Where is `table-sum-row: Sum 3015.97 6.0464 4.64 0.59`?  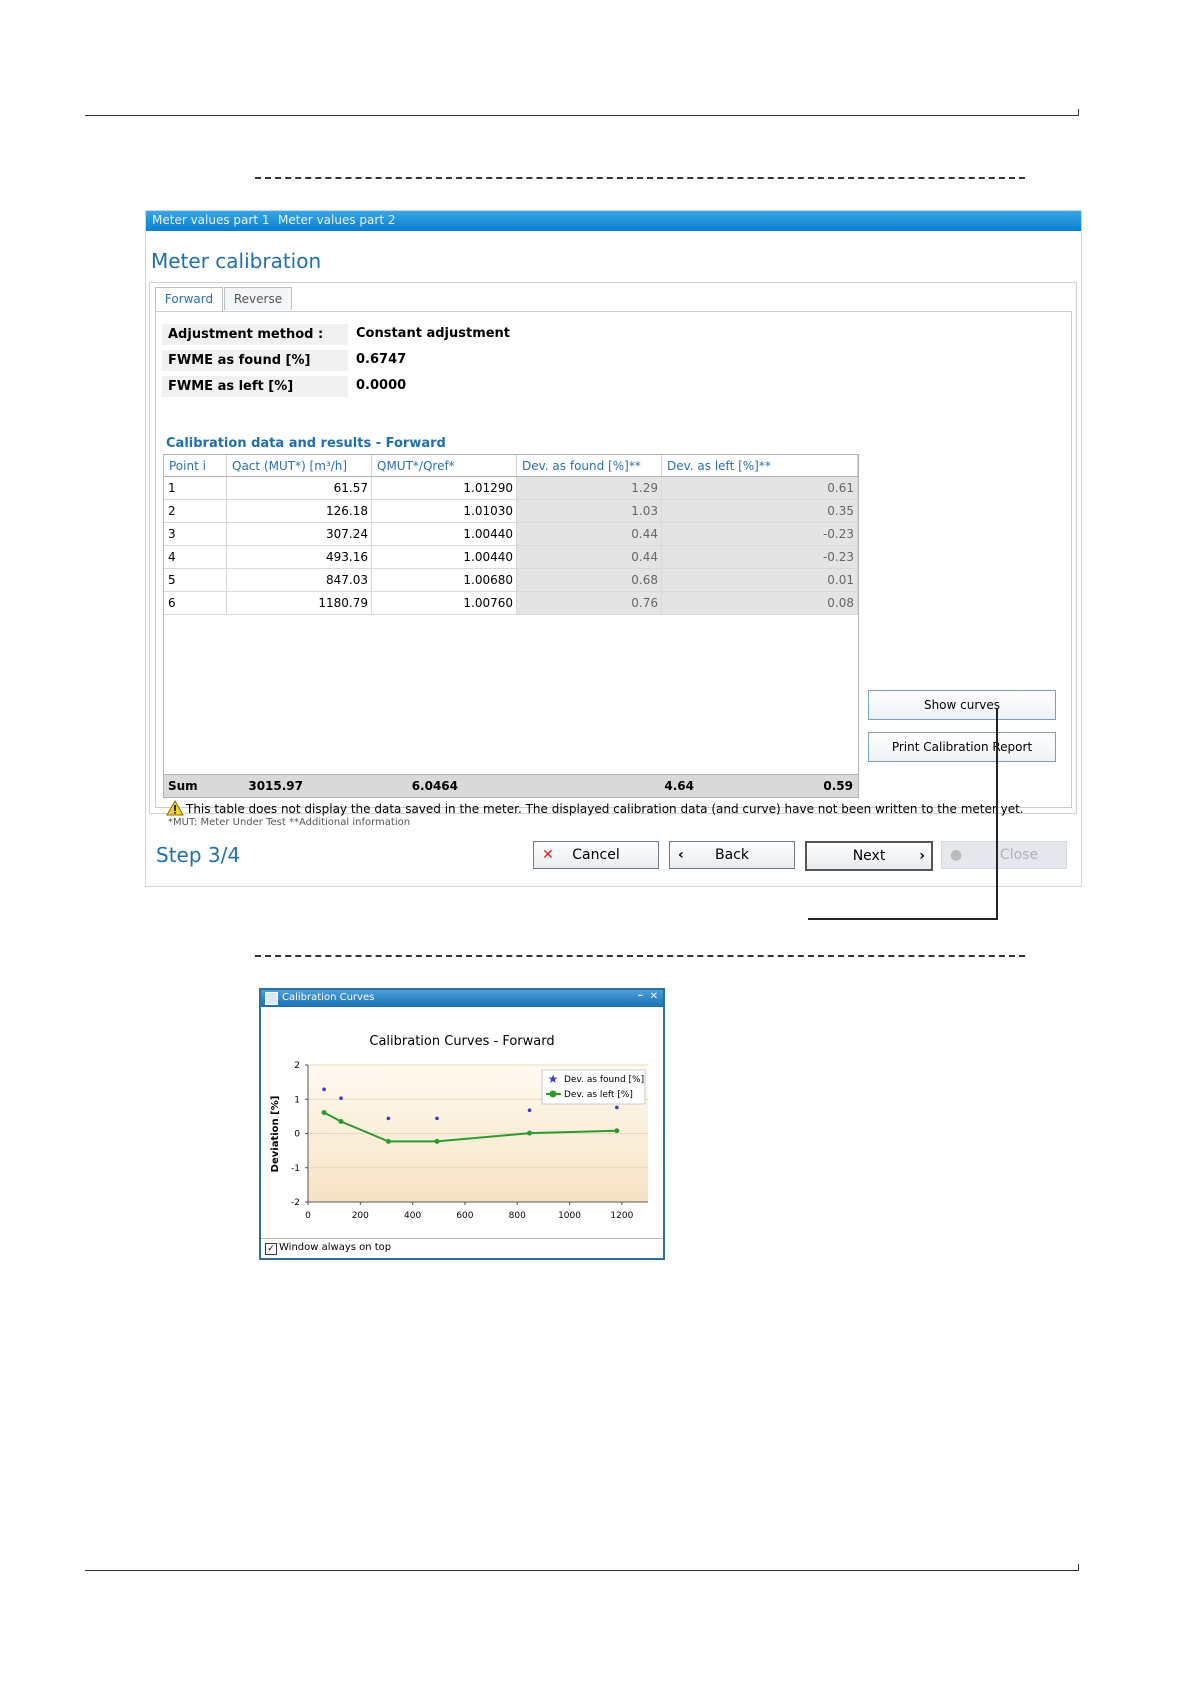
table-sum-row: Sum 3015.97 6.0464 4.64 0.59 is located at coordinates (511, 786).